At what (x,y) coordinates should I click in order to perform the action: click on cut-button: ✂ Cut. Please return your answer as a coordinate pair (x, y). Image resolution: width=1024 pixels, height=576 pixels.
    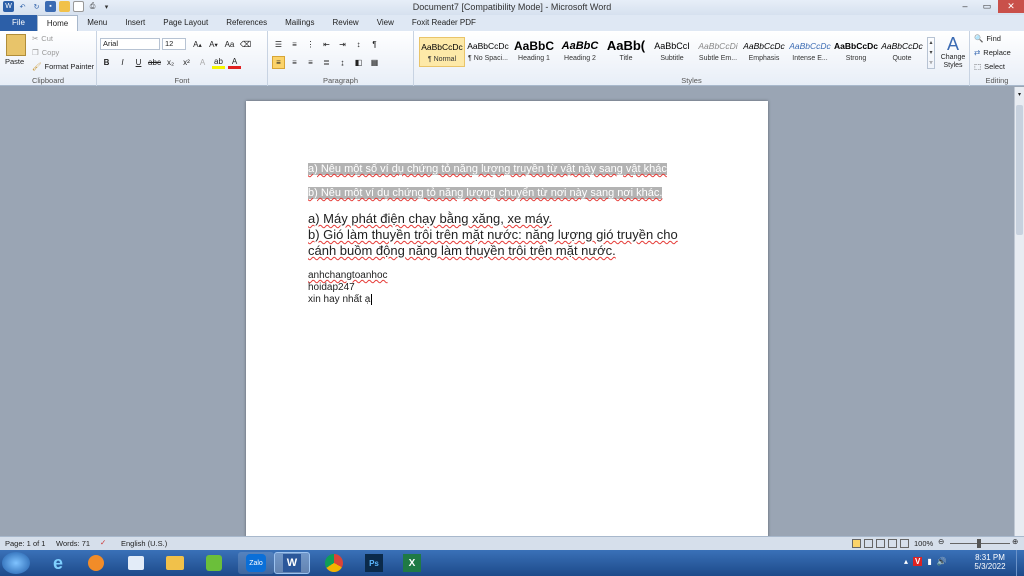
    Looking at the image, I should click on (42, 38).